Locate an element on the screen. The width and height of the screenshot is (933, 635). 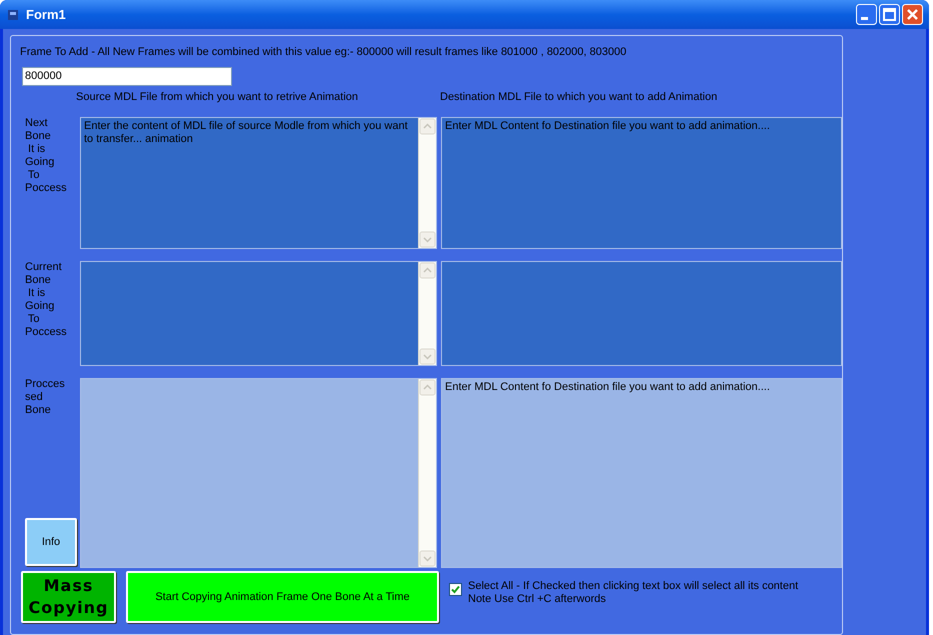
frame-hint-text: Frame To Add - All New Frames will be combined with this value eg:- 800000 will result frames like 801000 , 802000, 803000 is located at coordinates (324, 52).